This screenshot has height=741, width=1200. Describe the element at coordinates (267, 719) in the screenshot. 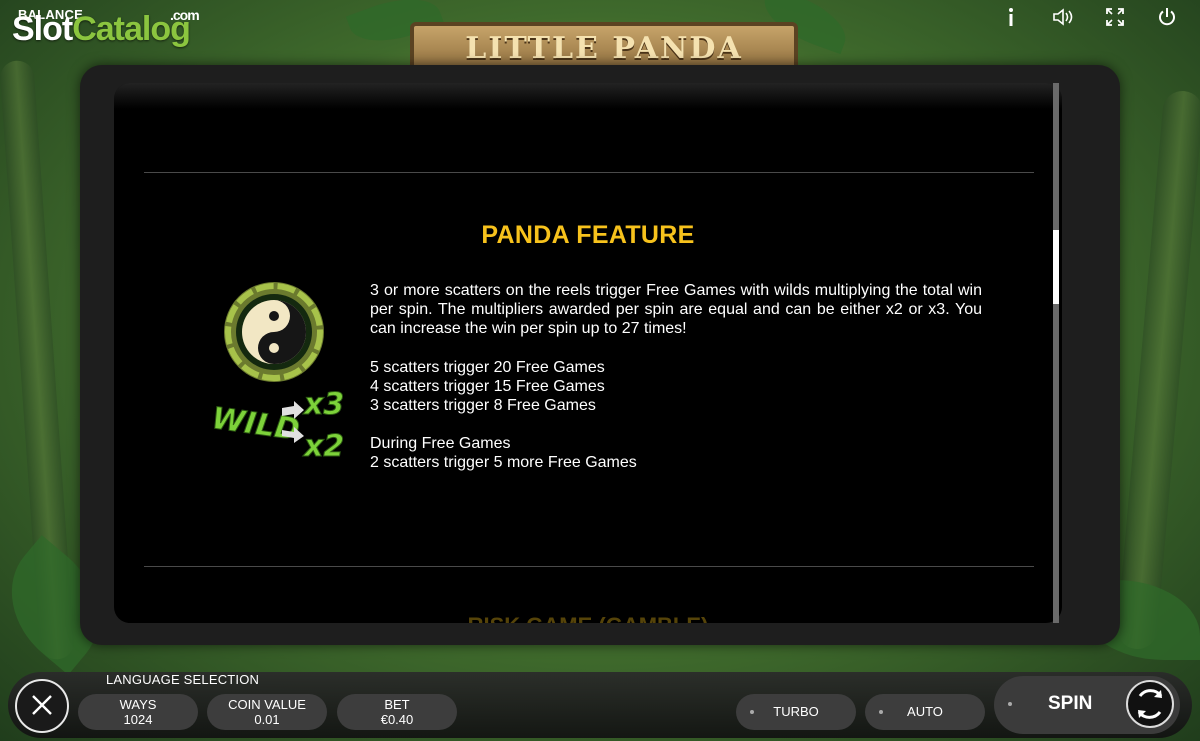

I see `coin-value-value: 0.01` at that location.